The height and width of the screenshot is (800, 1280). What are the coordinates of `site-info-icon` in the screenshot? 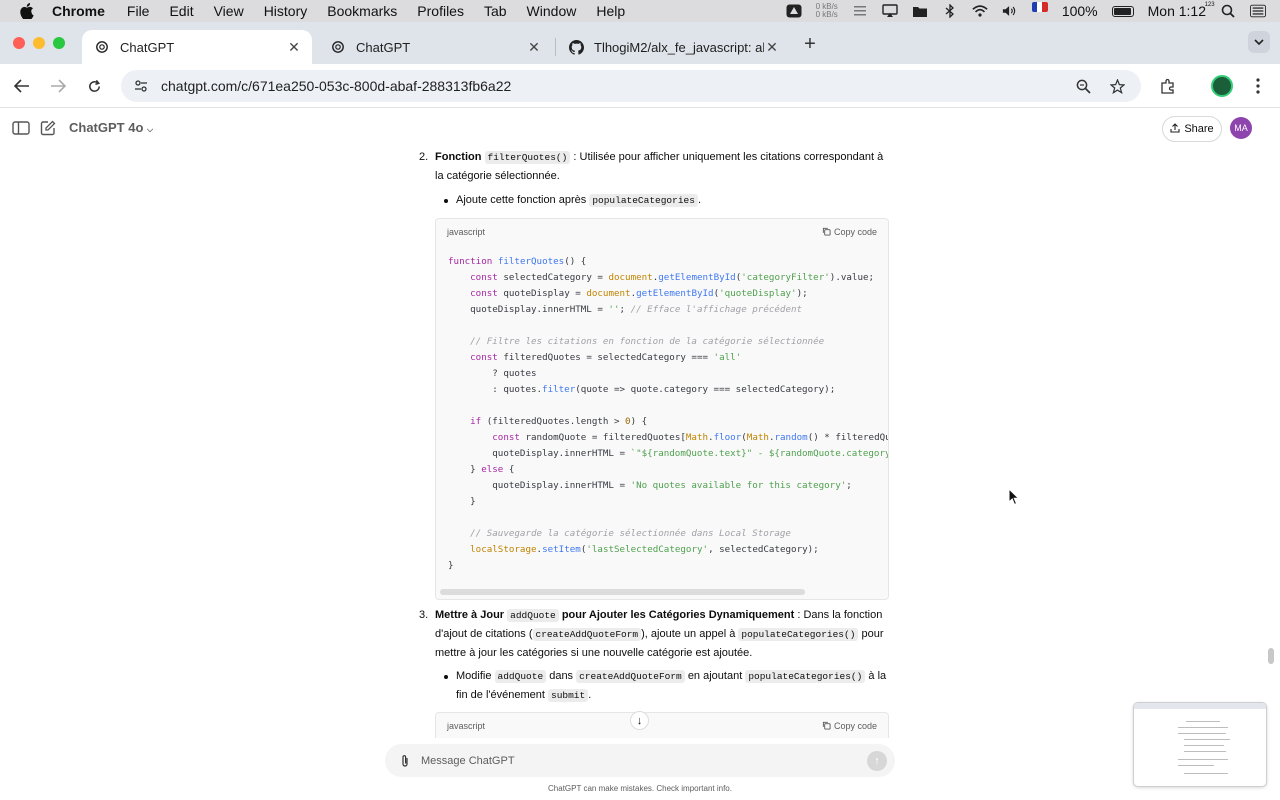 It's located at (141, 86).